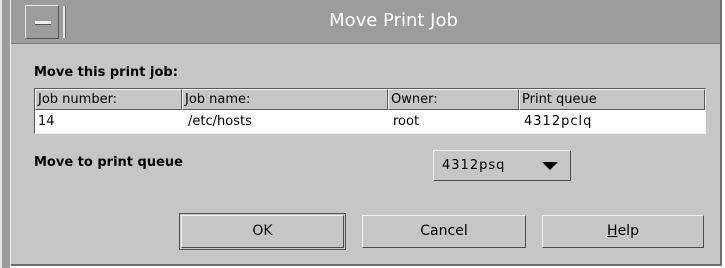 This screenshot has height=268, width=725. I want to click on window-title: Move Print Job, so click(393, 20).